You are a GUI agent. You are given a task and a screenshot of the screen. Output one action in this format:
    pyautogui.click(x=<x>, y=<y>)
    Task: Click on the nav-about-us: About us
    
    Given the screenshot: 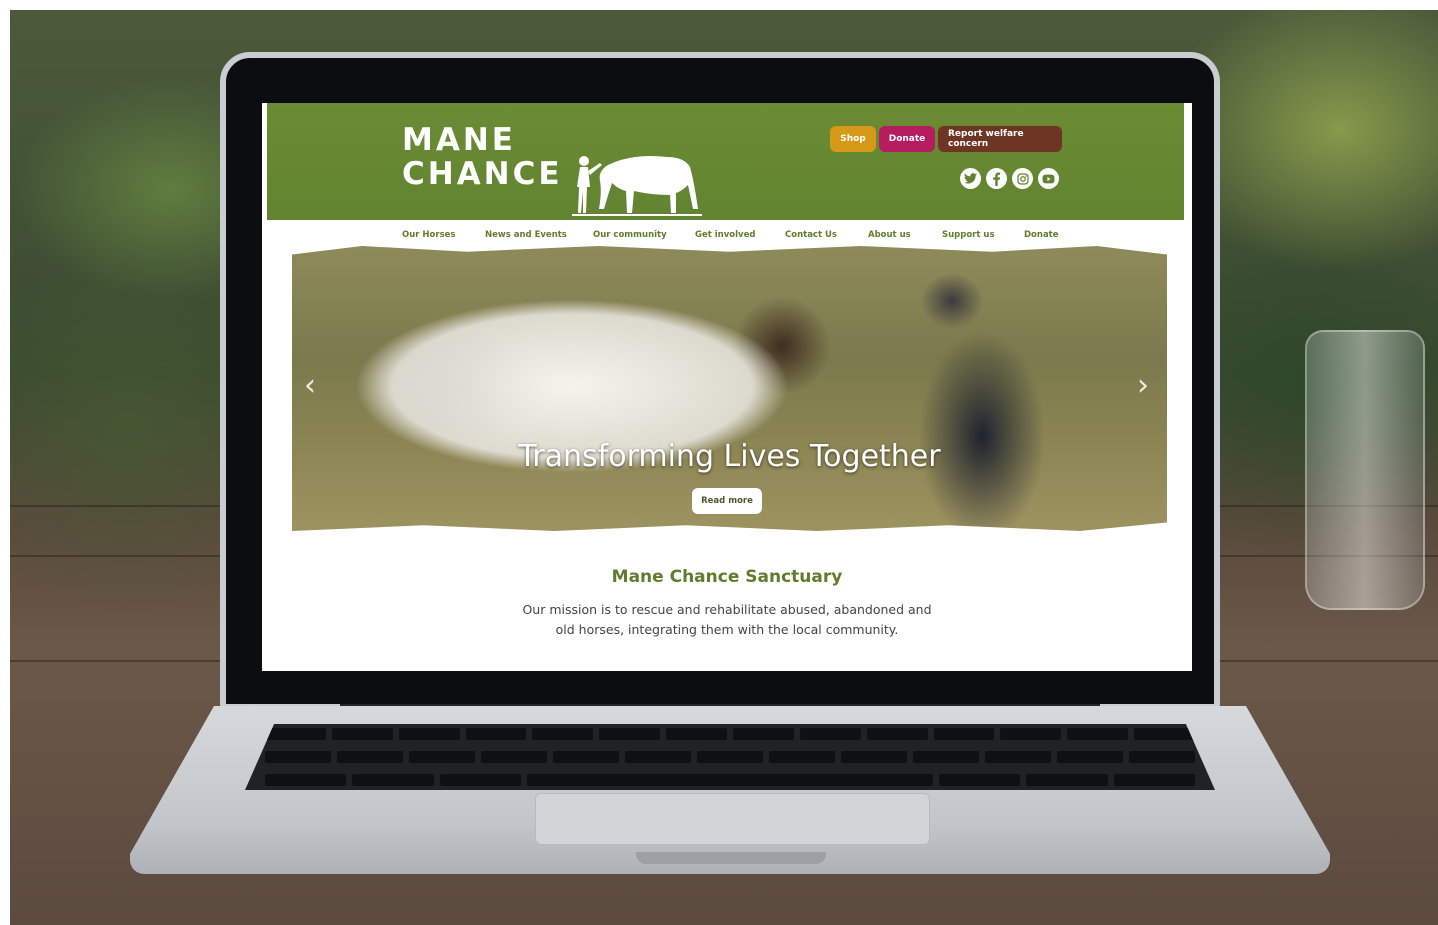 What is the action you would take?
    pyautogui.click(x=889, y=235)
    